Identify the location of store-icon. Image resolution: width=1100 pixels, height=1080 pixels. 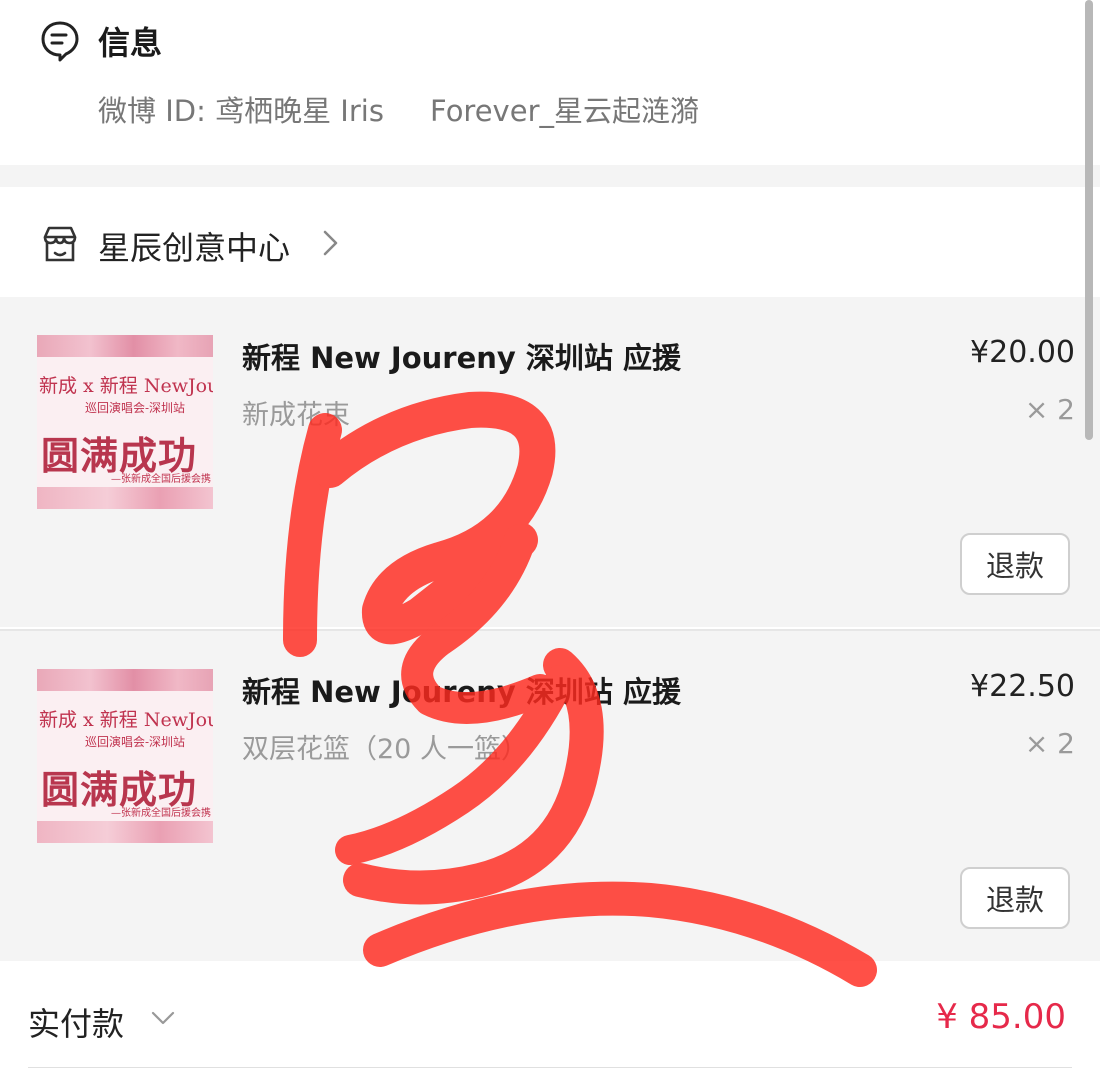
(60, 244).